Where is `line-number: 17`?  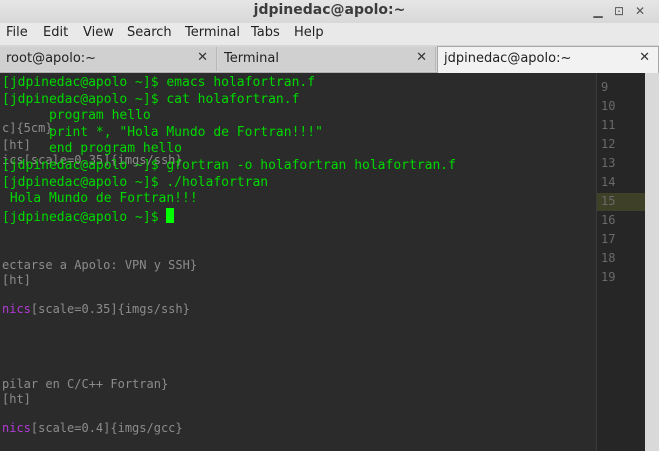
line-number: 17 is located at coordinates (608, 239).